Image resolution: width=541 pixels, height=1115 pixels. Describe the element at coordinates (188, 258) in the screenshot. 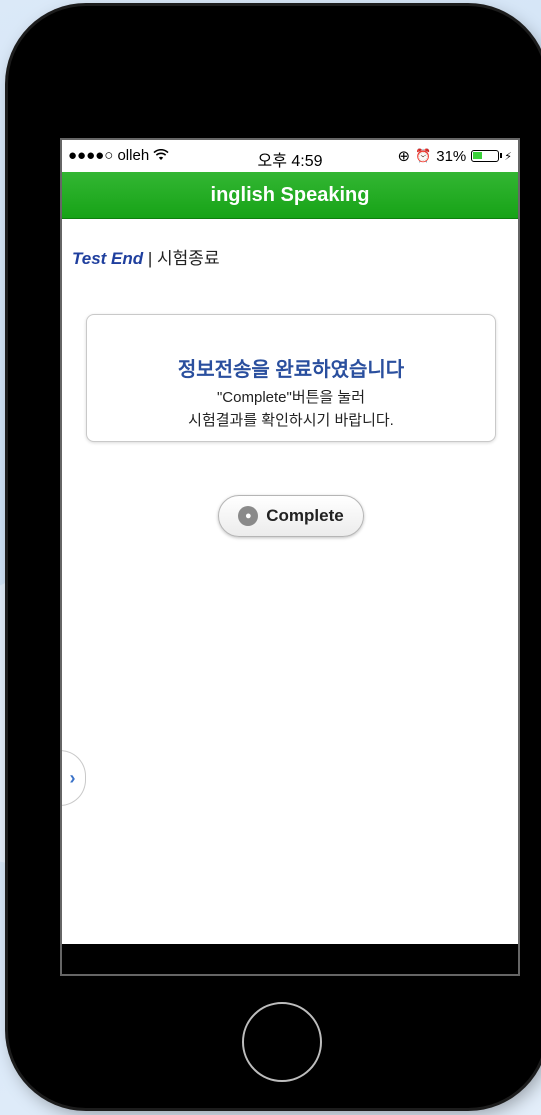

I see `page-title-korean: 시험종료` at that location.